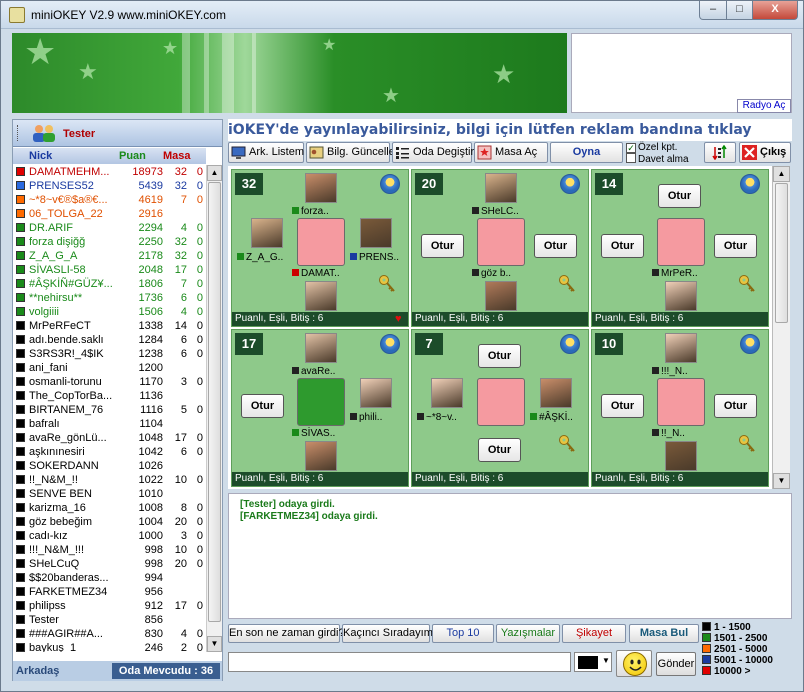  What do you see at coordinates (664, 633) in the screenshot?
I see `find-table-button: Masa Bul` at bounding box center [664, 633].